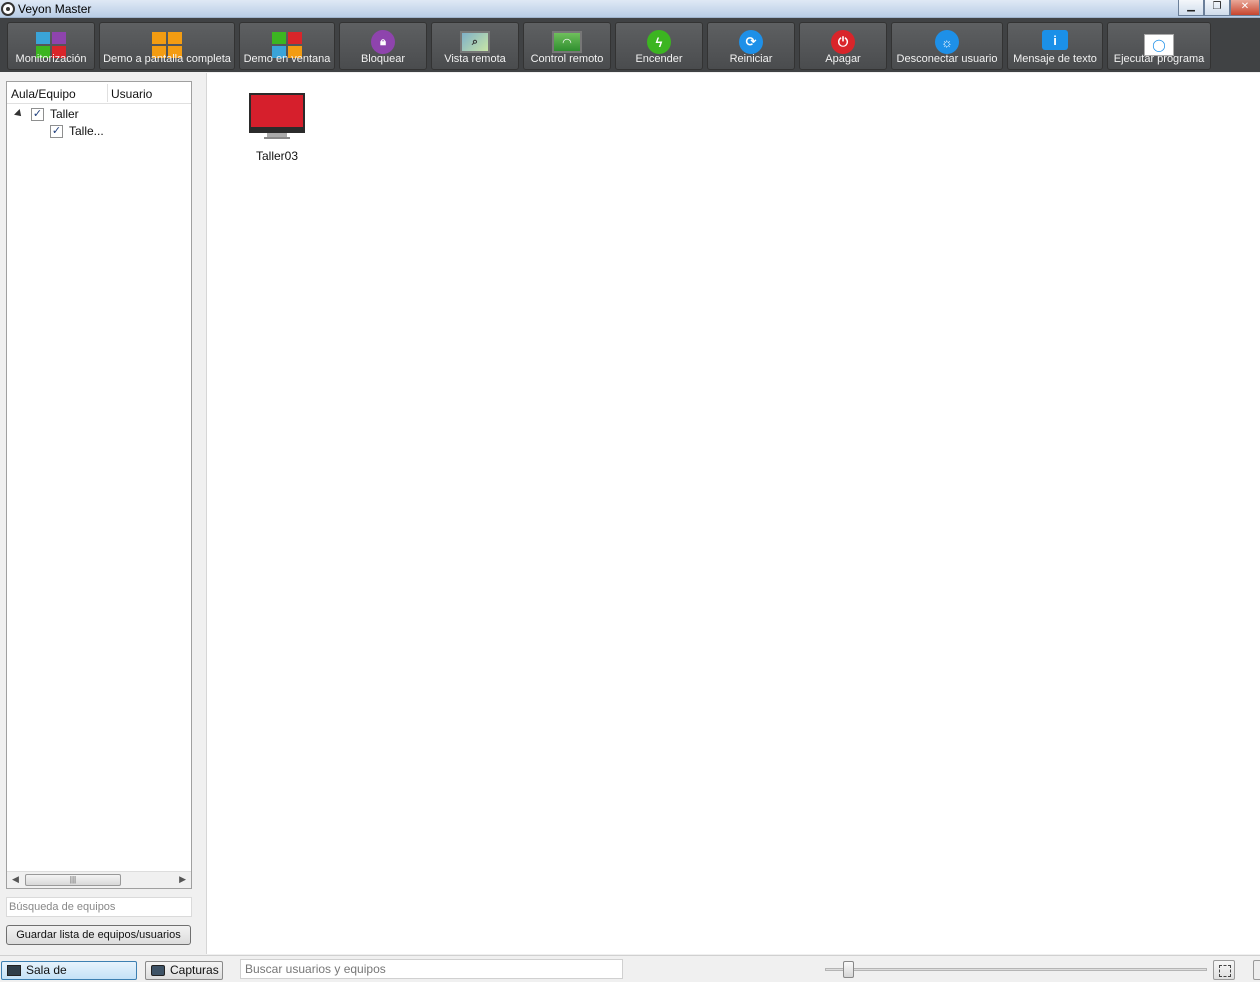 The width and height of the screenshot is (1260, 982). I want to click on save-list-button: Guardar lista de equipos/usuarios, so click(98, 935).